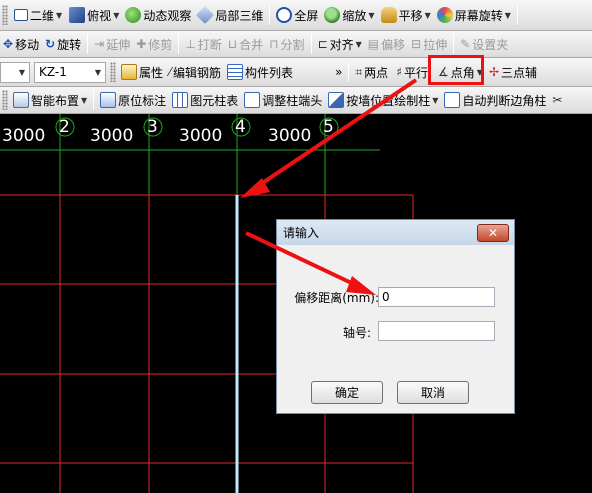 This screenshot has width=592, height=493. I want to click on view2d-icon, so click(21, 15).